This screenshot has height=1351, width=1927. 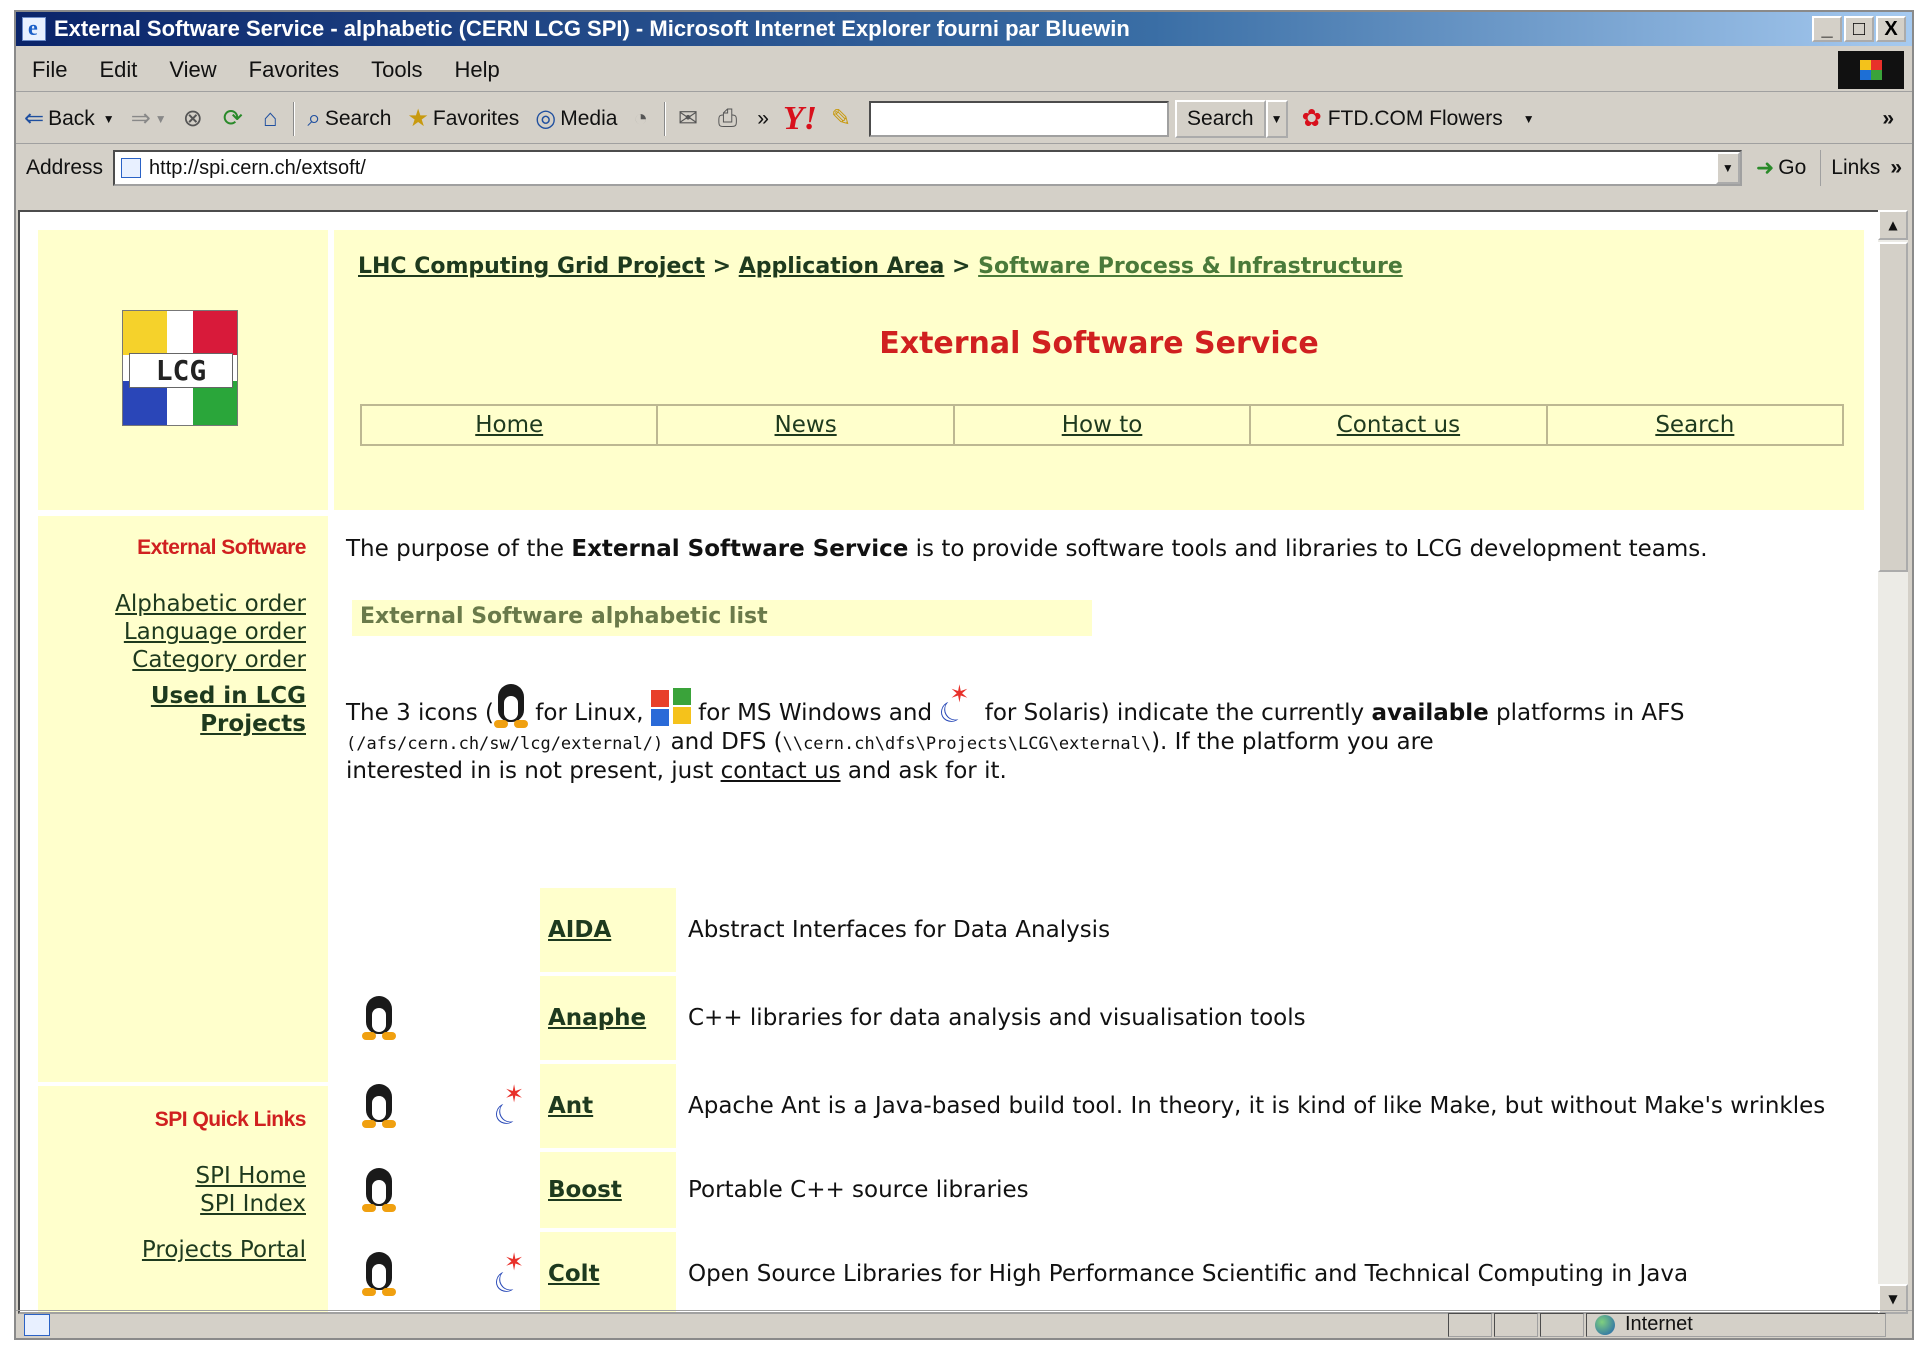 I want to click on go-button: ➜ Go, so click(x=1781, y=168).